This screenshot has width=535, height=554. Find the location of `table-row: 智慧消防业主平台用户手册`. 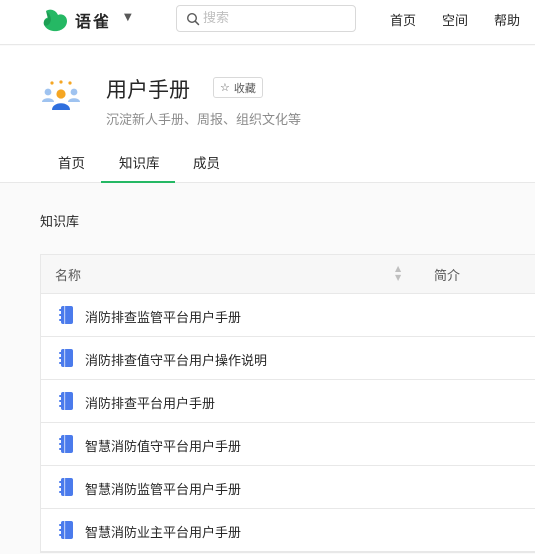

table-row: 智慧消防业主平台用户手册 is located at coordinates (288, 530).